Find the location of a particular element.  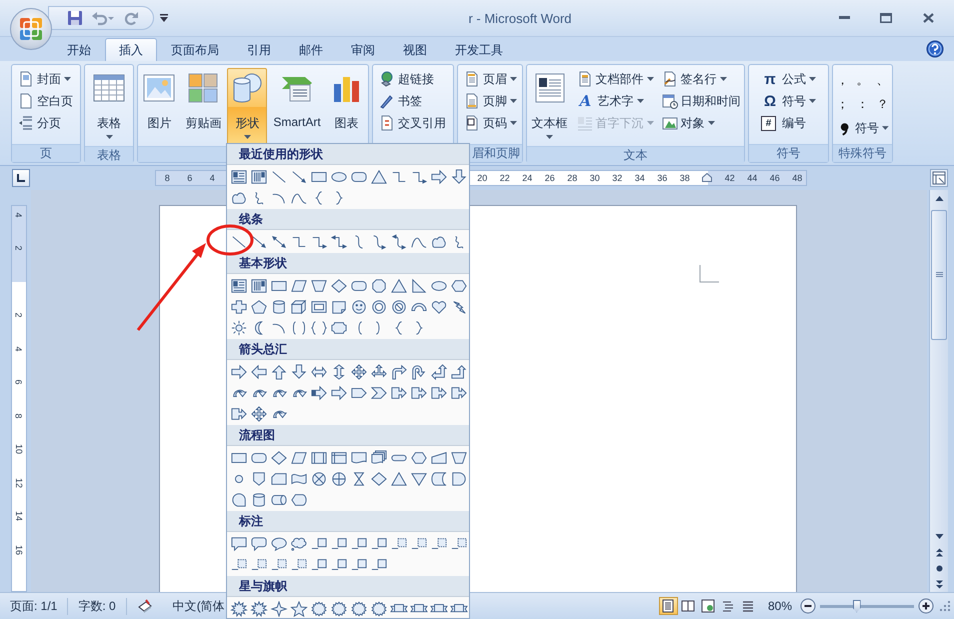

ribbon-button: 日期和时间 is located at coordinates (701, 101).